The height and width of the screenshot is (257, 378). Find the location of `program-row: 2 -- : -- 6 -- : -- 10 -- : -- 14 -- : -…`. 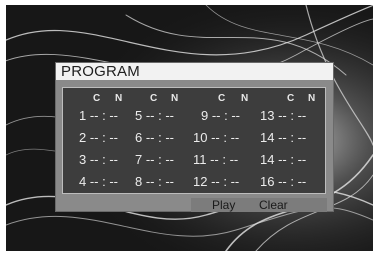

program-row: 2 -- : -- 6 -- : -- 10 -- : -- 14 -- : -… is located at coordinates (194, 138).